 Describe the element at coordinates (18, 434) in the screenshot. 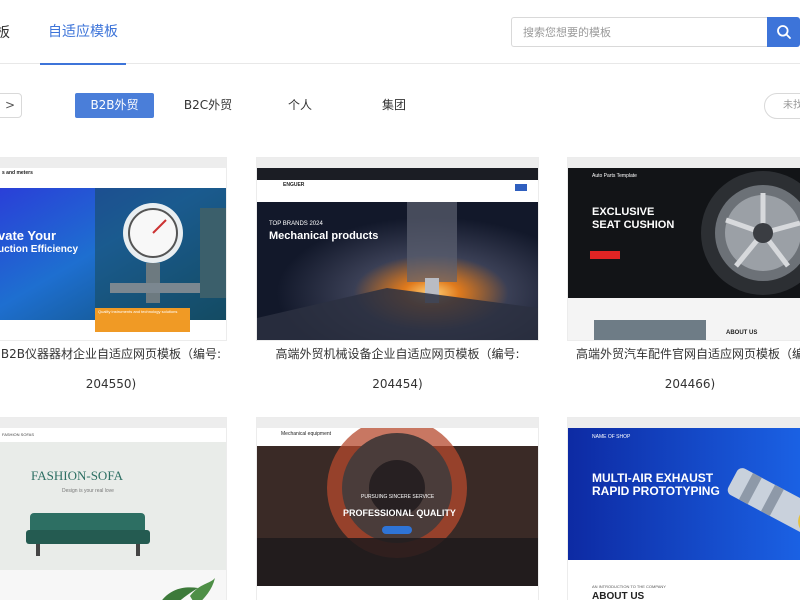

I see `preview-brand: FASHION SOFAS` at that location.